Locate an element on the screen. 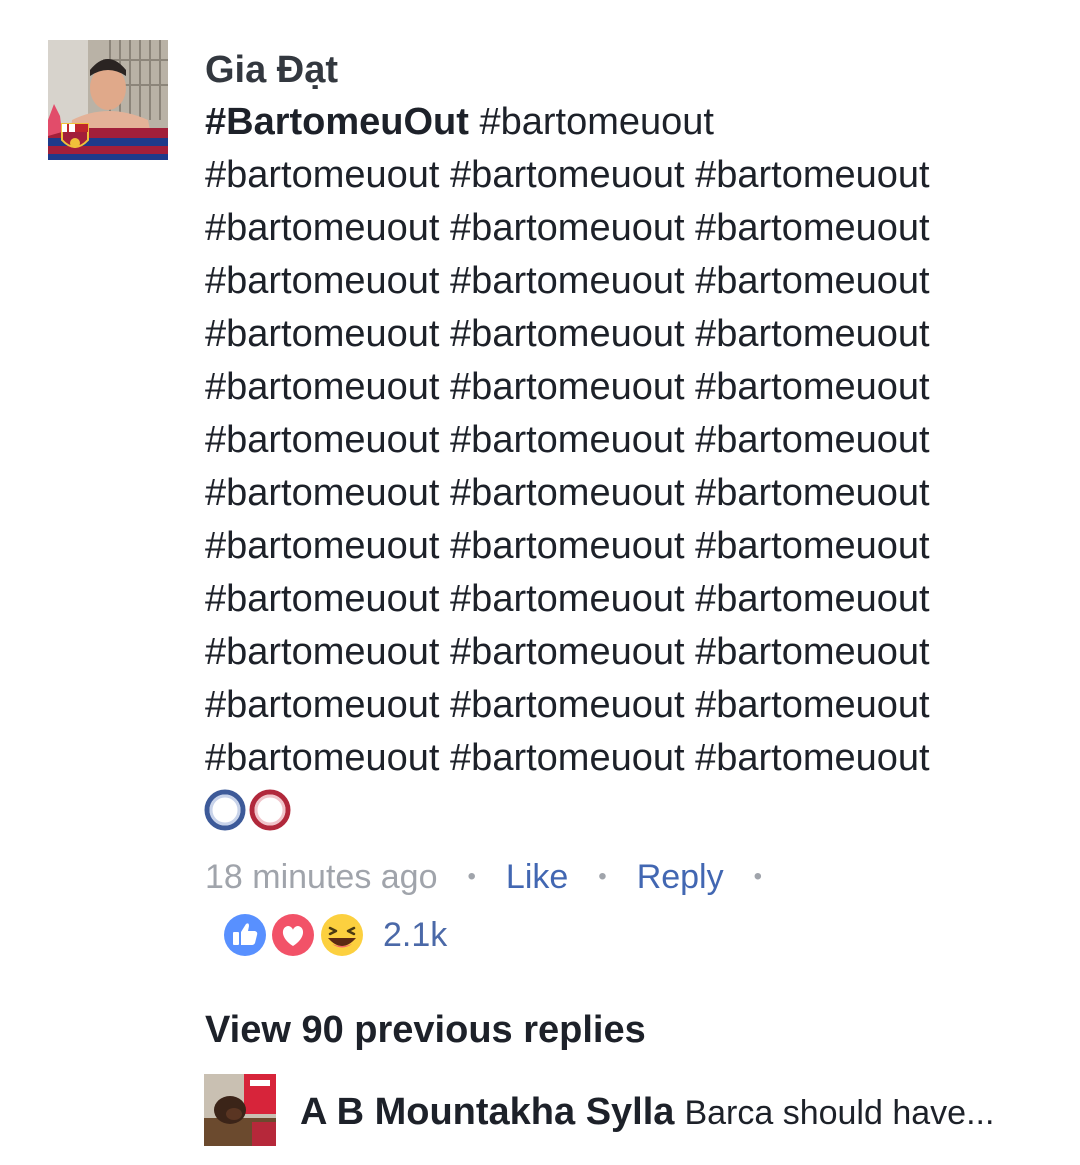 The image size is (1080, 1165). comment-meta: 18 minutes ago • Like • Reply • is located at coordinates (498, 877).